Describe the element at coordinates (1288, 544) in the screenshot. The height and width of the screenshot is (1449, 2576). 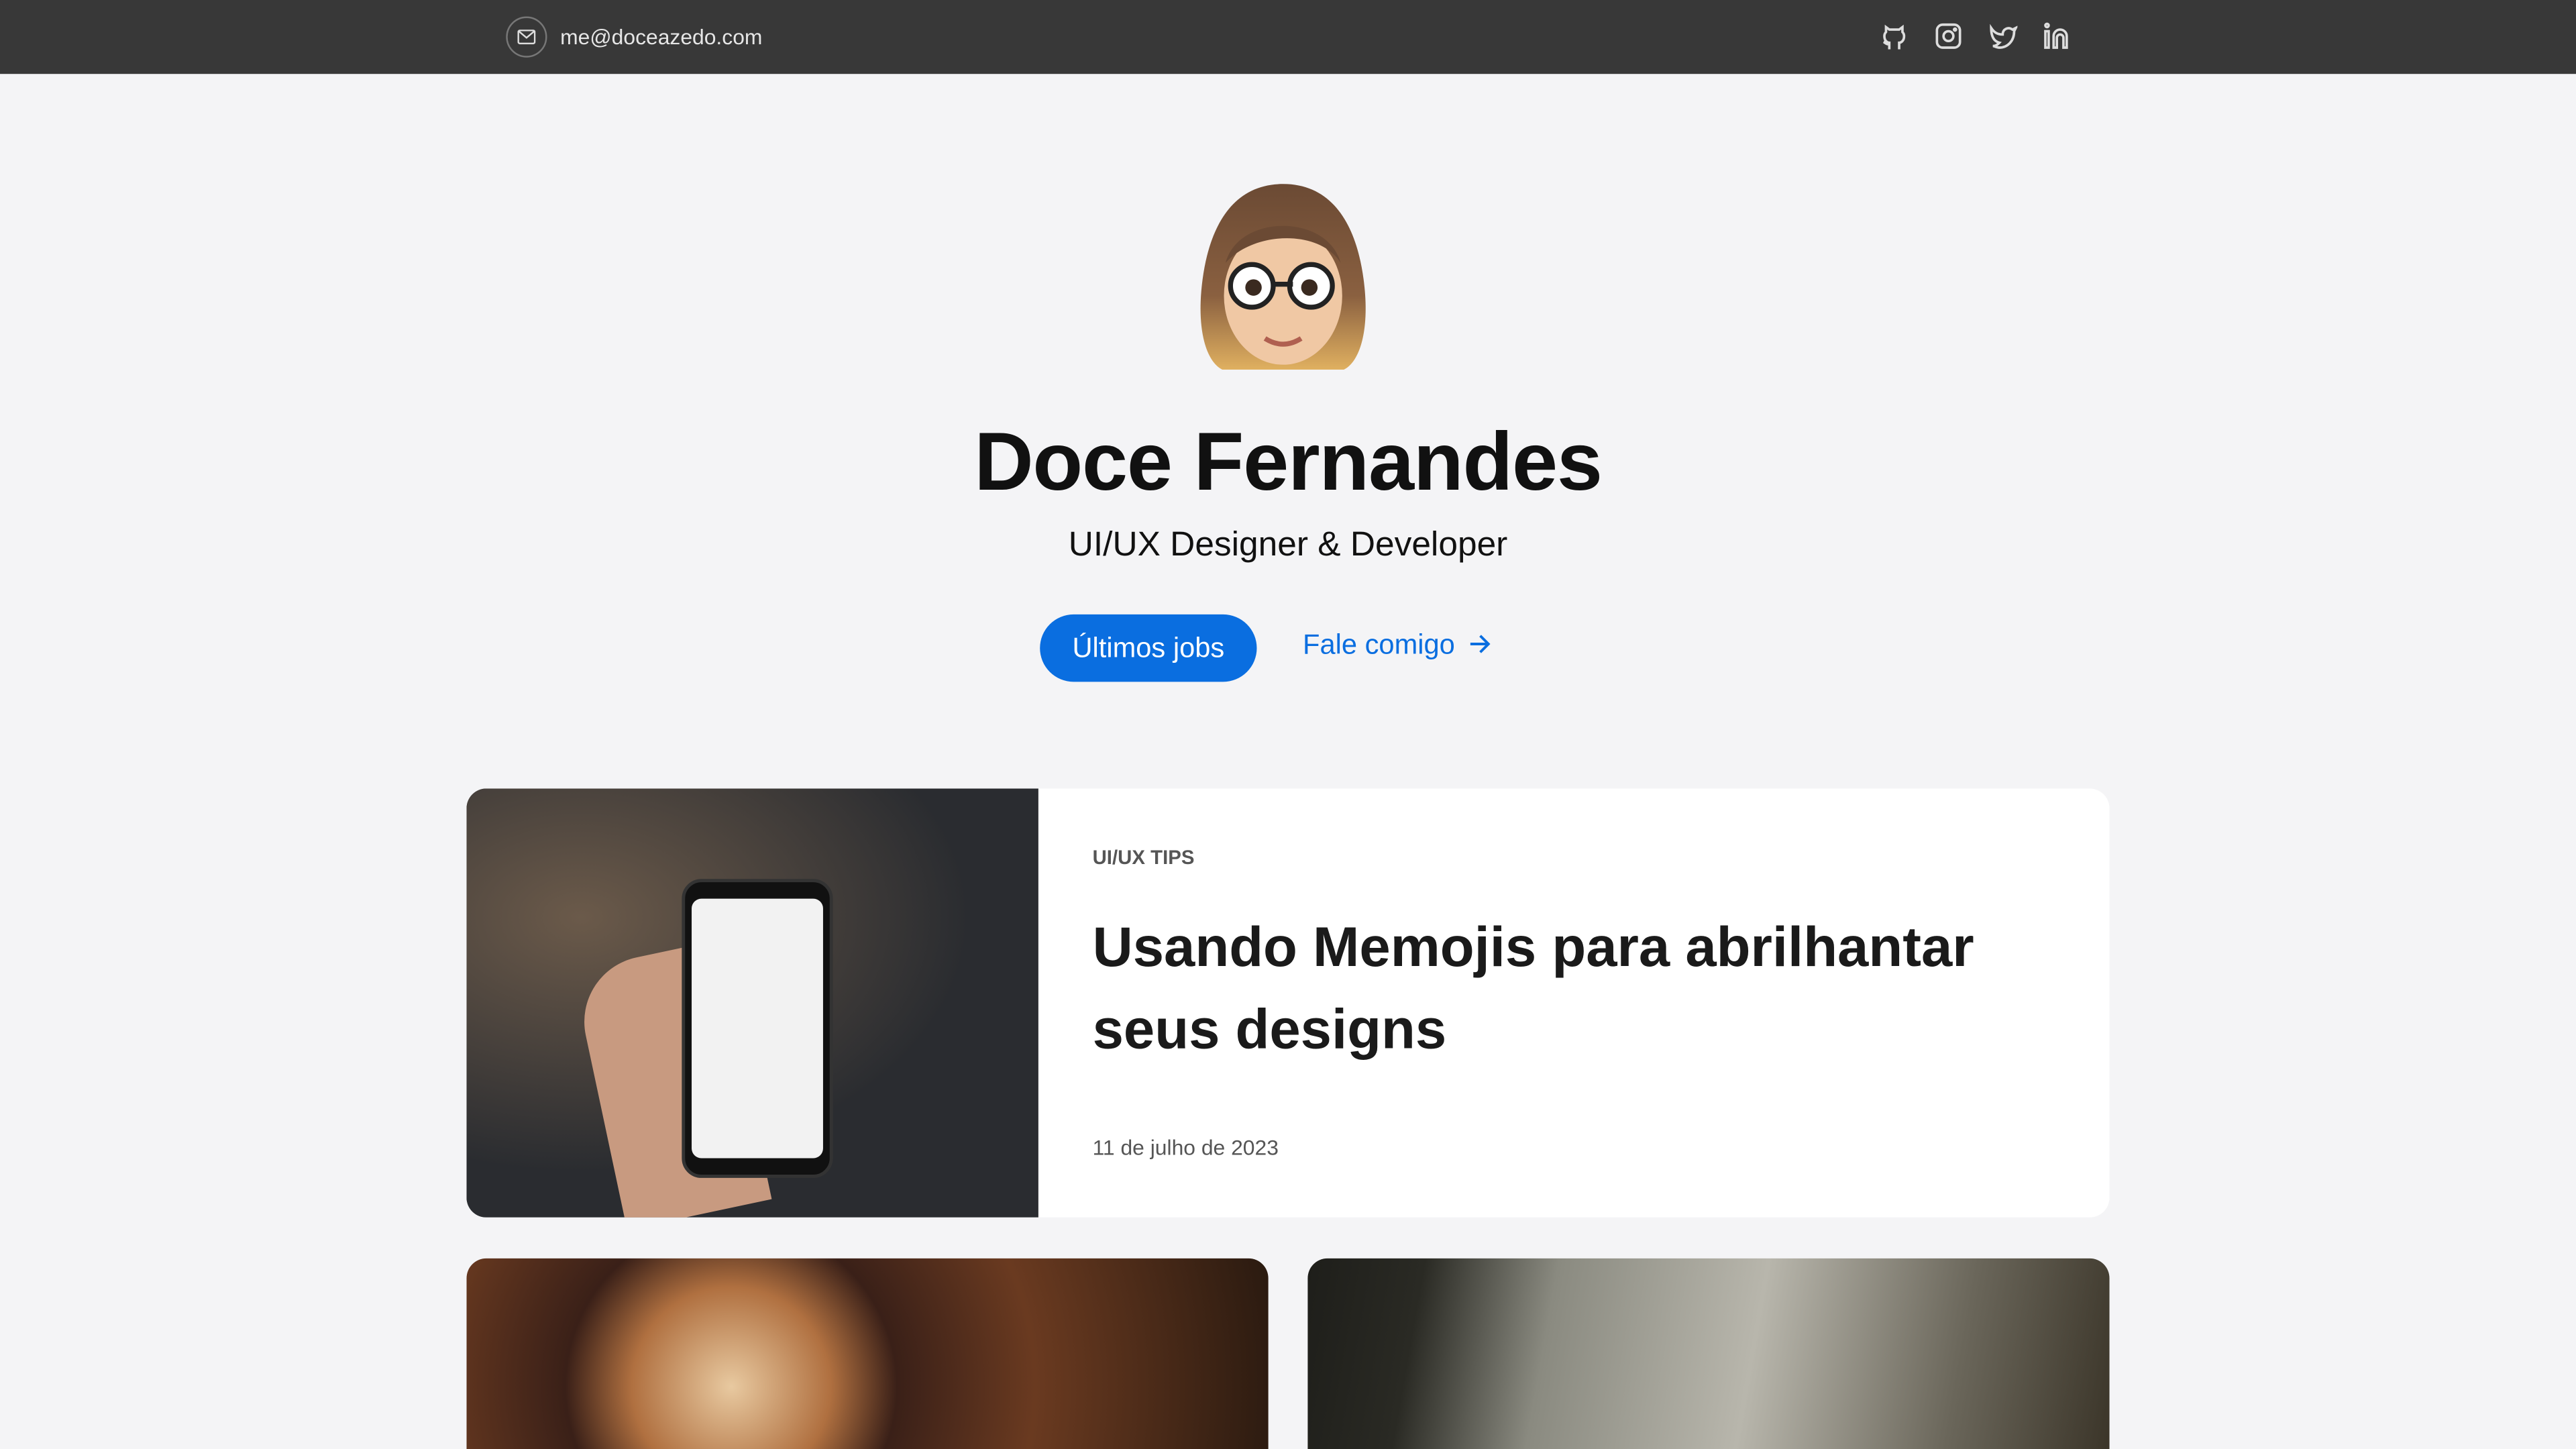
I see `profile-subtitle: UI/UX Designer & Developer` at that location.